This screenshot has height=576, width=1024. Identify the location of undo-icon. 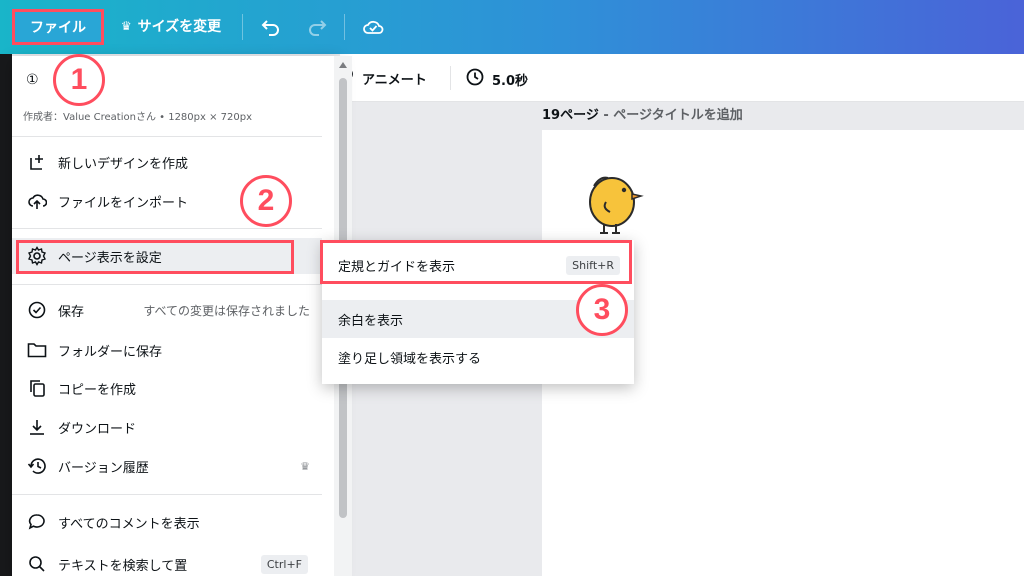
(271, 27).